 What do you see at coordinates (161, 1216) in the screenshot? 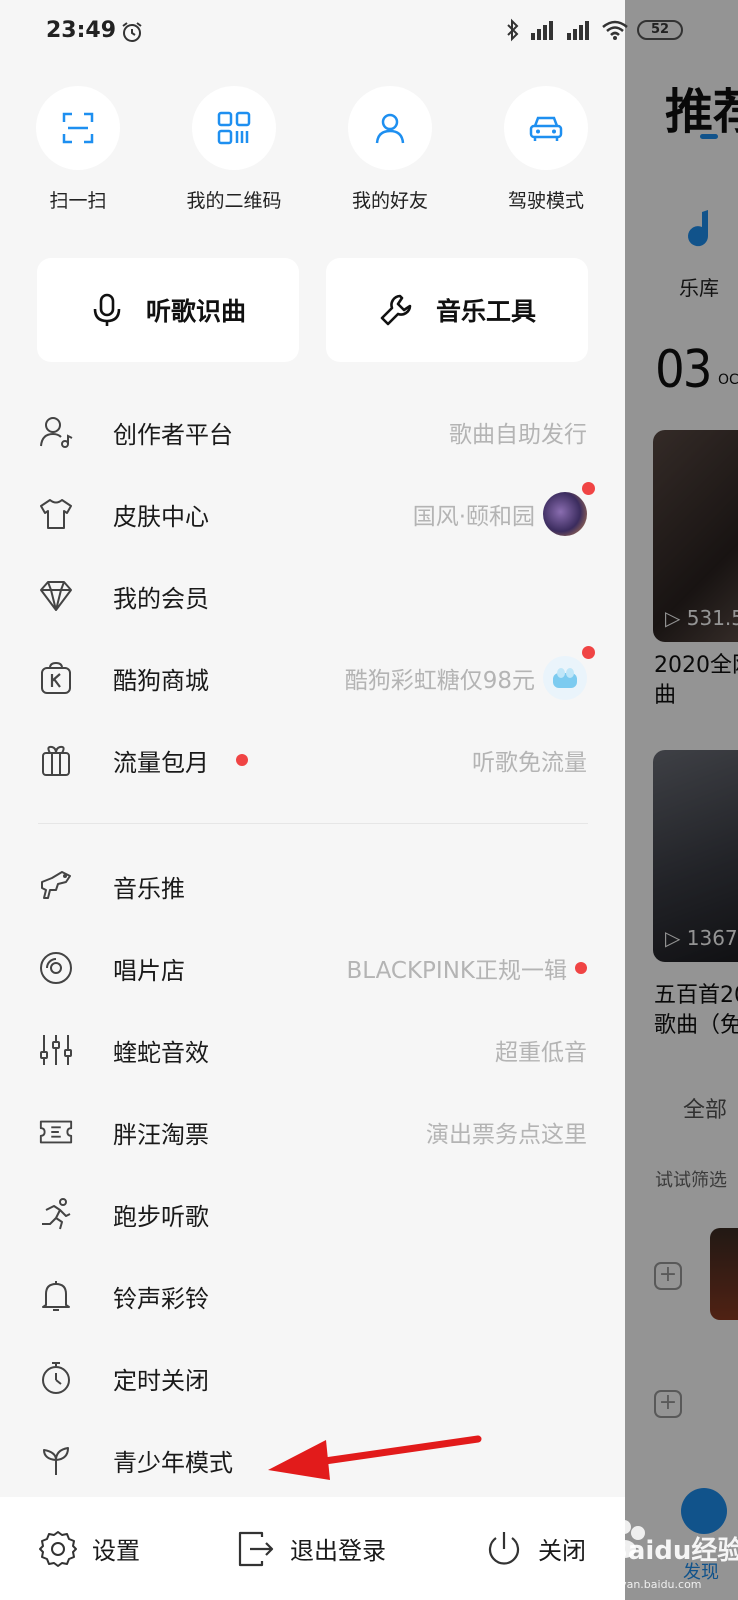
I see `menu-item-label: 跑步听歌` at bounding box center [161, 1216].